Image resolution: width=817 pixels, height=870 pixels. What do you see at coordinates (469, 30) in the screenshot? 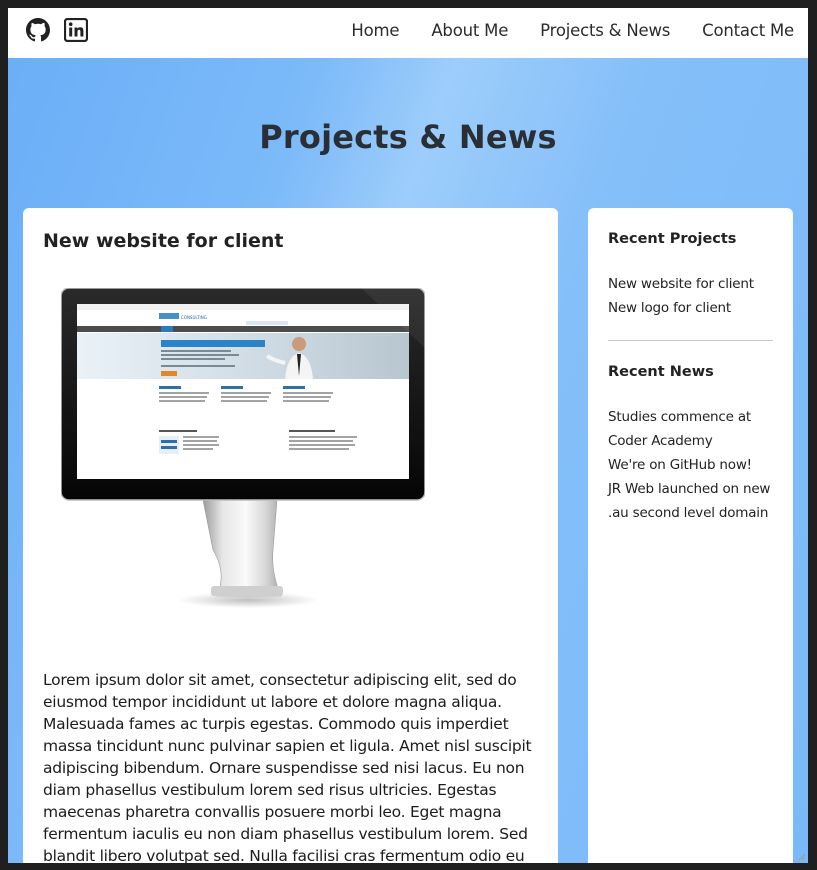
I see `nav-about-me: About Me` at bounding box center [469, 30].